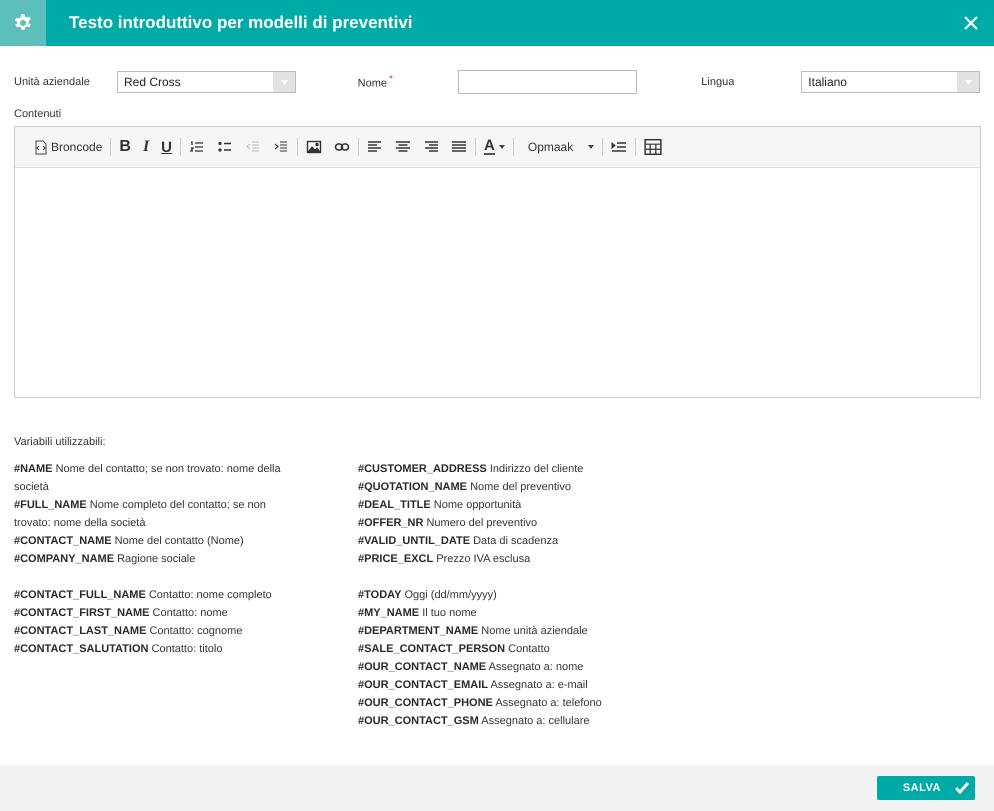 The height and width of the screenshot is (811, 994). What do you see at coordinates (474, 721) in the screenshot?
I see `variable-entry: #OUR_CONTACT_GSM Assegnato a: cellulare` at bounding box center [474, 721].